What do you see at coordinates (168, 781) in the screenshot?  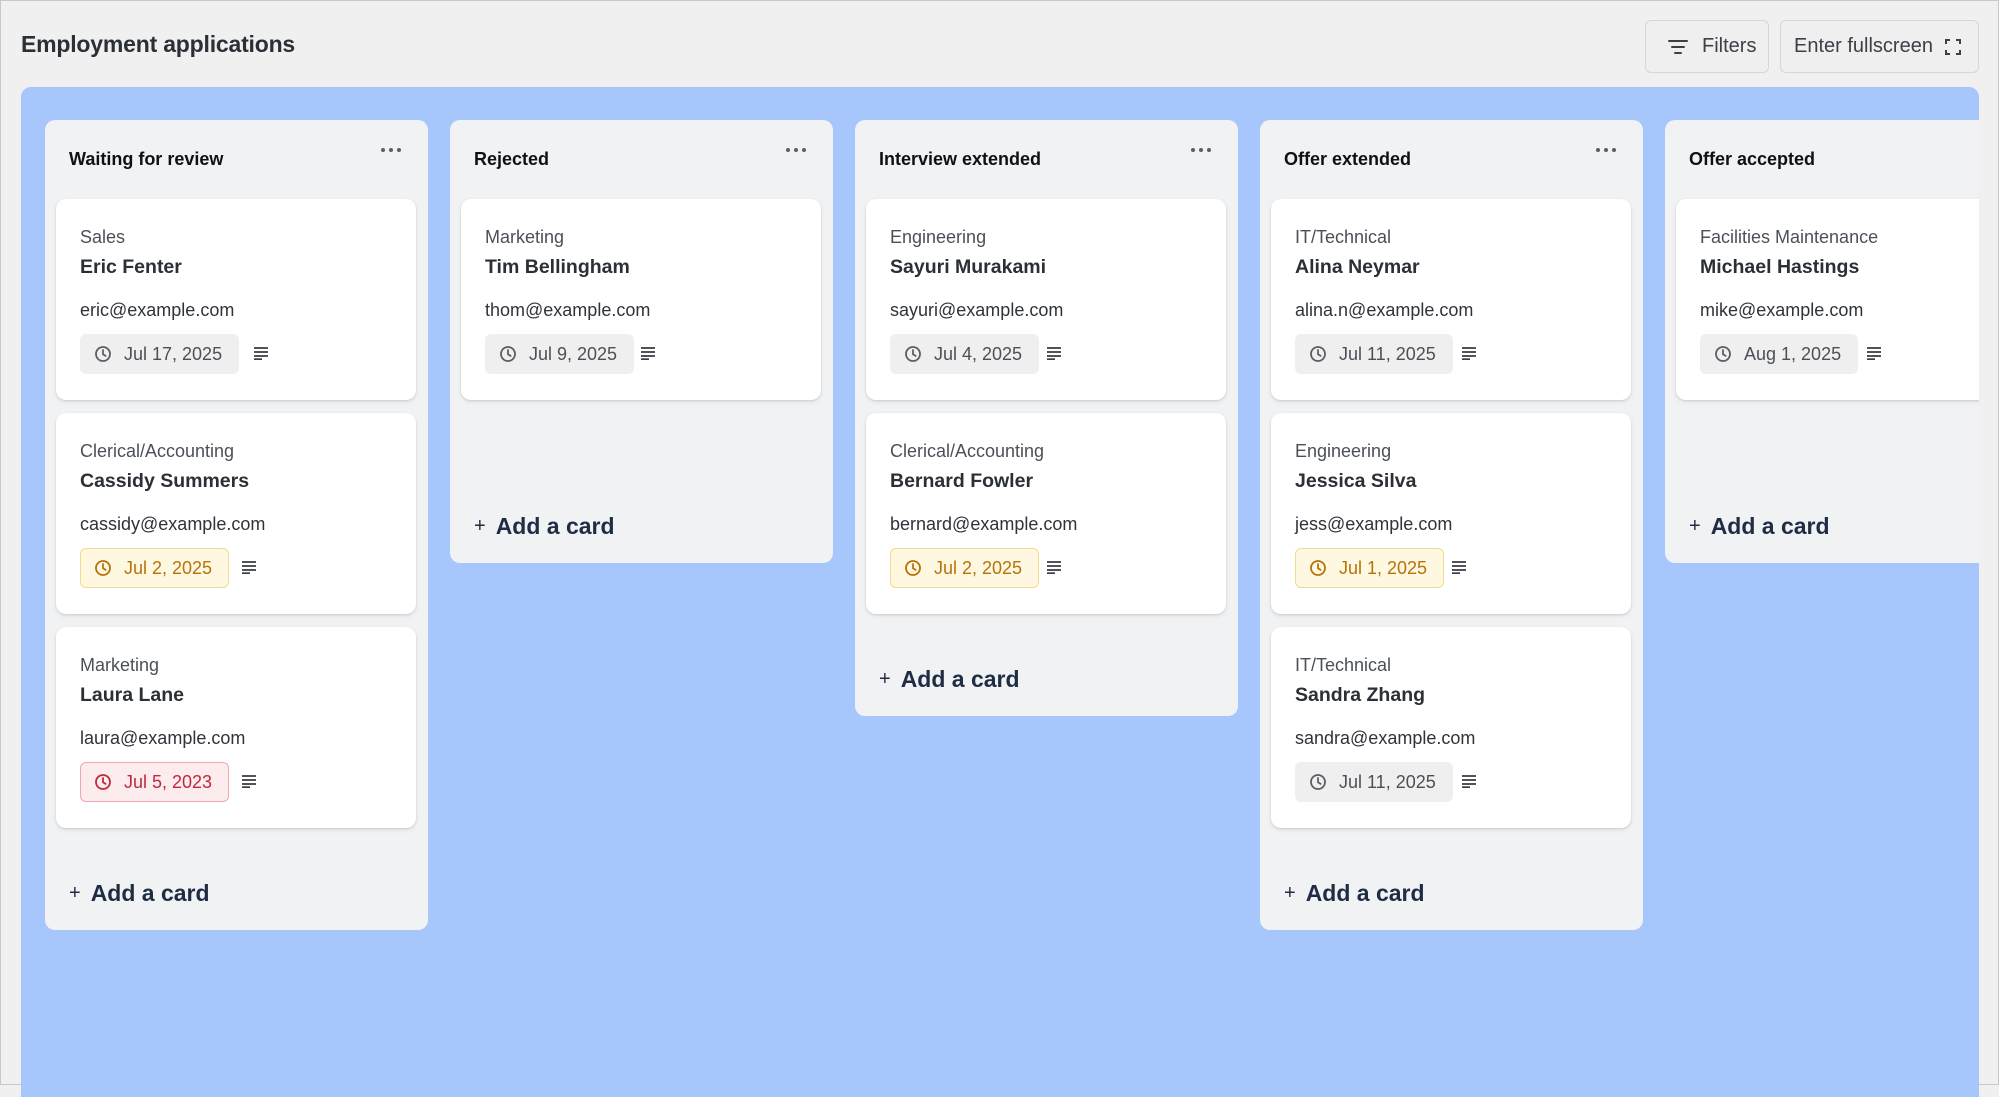 I see `due-date-label: Jul 5, 2023` at bounding box center [168, 781].